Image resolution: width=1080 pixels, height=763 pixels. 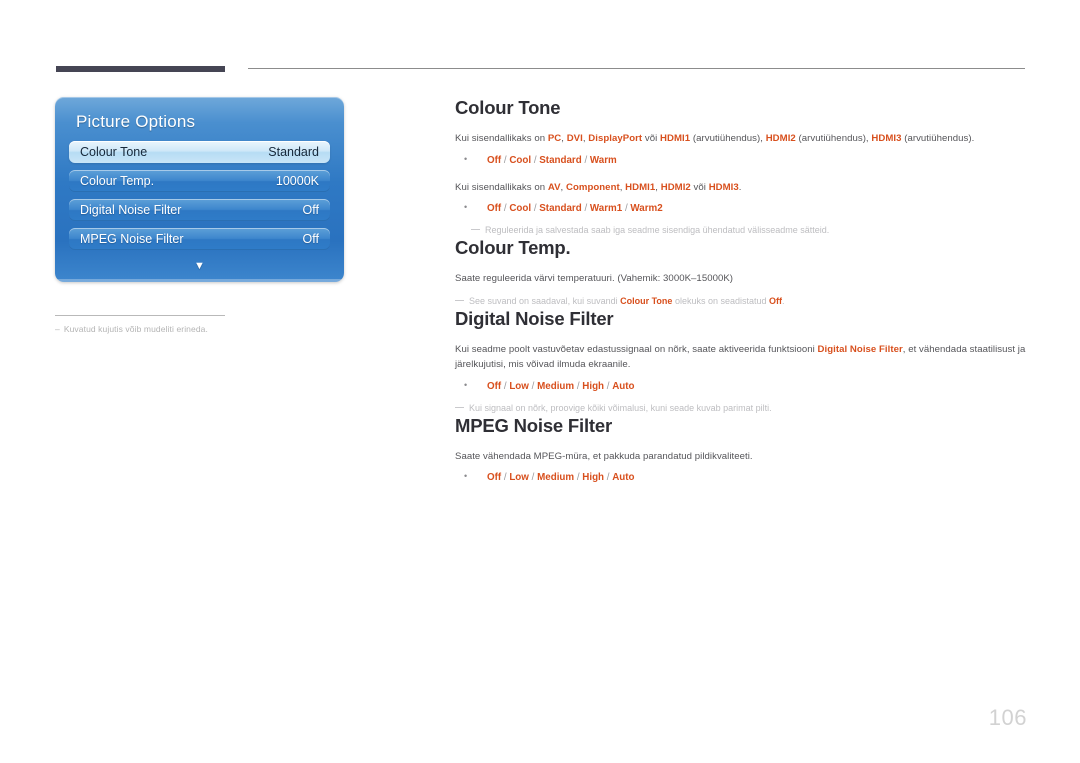 I want to click on osd-row-label: Colour Temp., so click(x=117, y=181).